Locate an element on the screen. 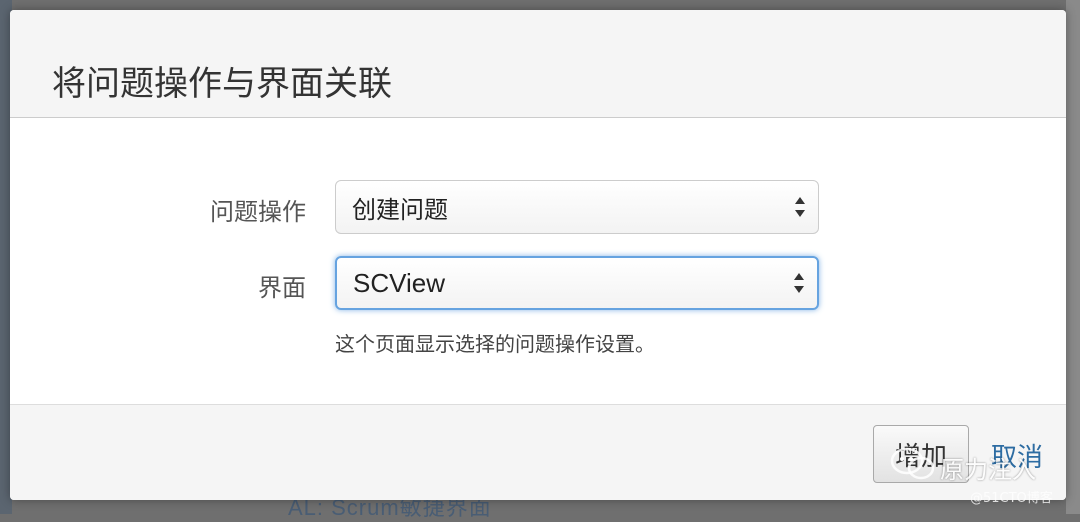  issue-operation-select: 创建问题 is located at coordinates (577, 207).